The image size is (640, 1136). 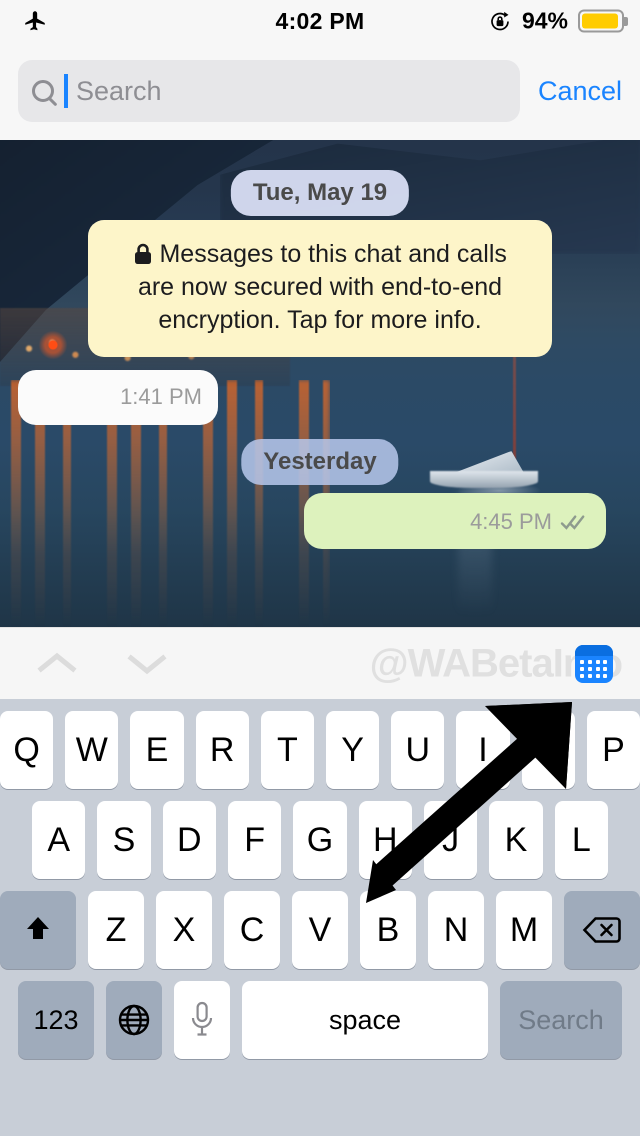 I want to click on date-divider: Yesterday, so click(x=320, y=462).